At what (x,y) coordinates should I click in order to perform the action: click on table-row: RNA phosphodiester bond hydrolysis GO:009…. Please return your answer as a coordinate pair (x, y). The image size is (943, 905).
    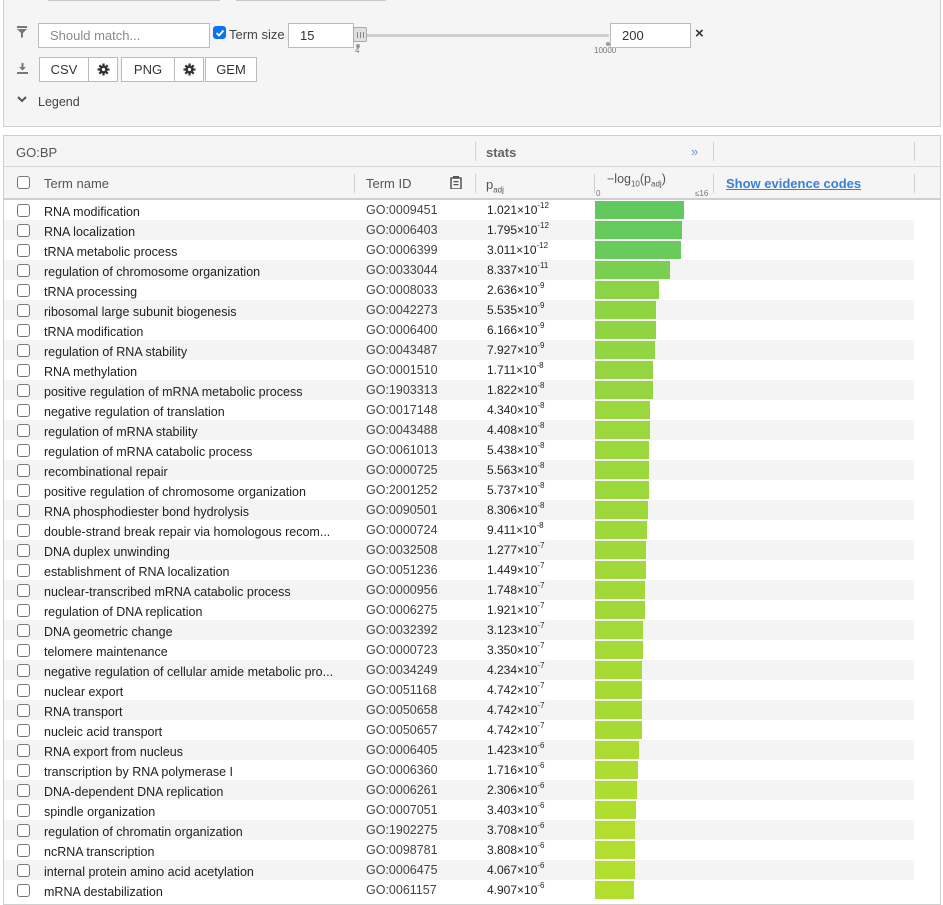
    Looking at the image, I should click on (459, 510).